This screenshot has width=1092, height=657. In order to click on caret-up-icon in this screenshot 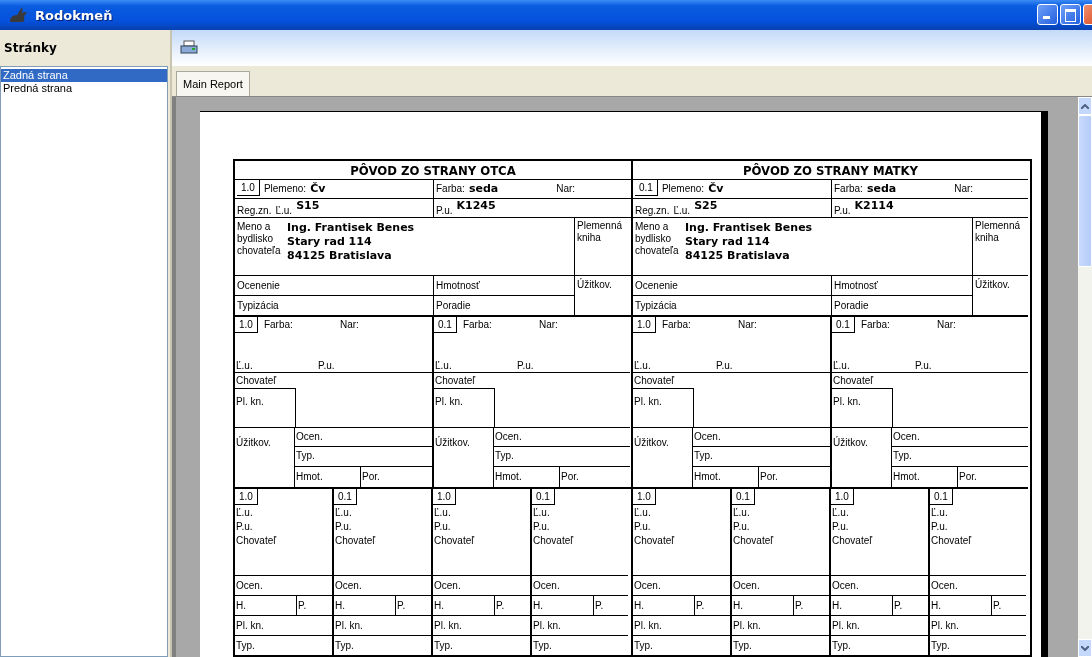, I will do `click(1085, 106)`.